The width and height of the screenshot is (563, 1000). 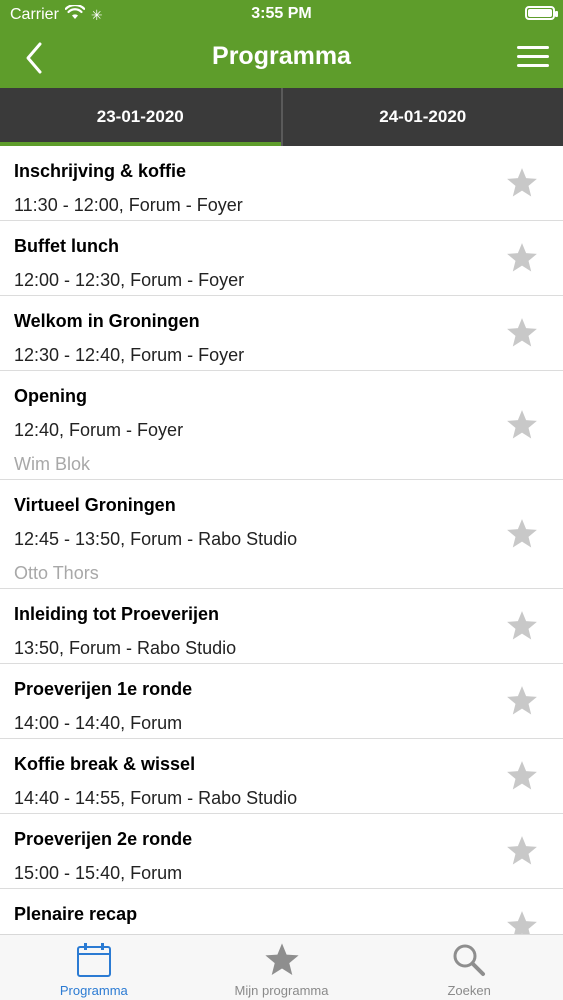 What do you see at coordinates (98, 873) in the screenshot?
I see `item-time-location: 15:00 - 15:40, Forum` at bounding box center [98, 873].